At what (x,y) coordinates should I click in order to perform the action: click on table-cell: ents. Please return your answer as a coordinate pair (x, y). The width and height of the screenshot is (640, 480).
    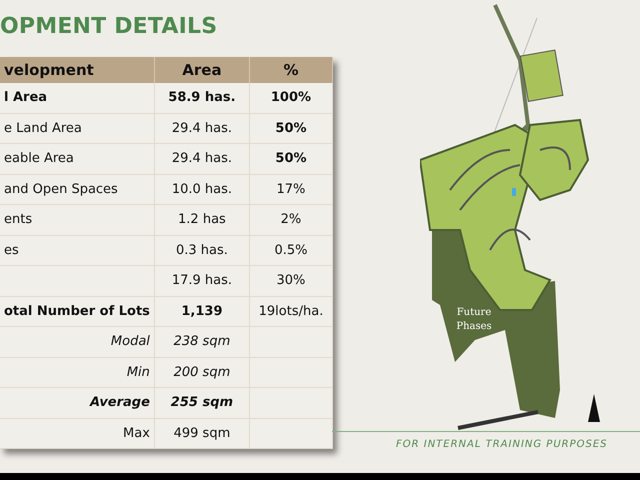
    Looking at the image, I should click on (77, 219).